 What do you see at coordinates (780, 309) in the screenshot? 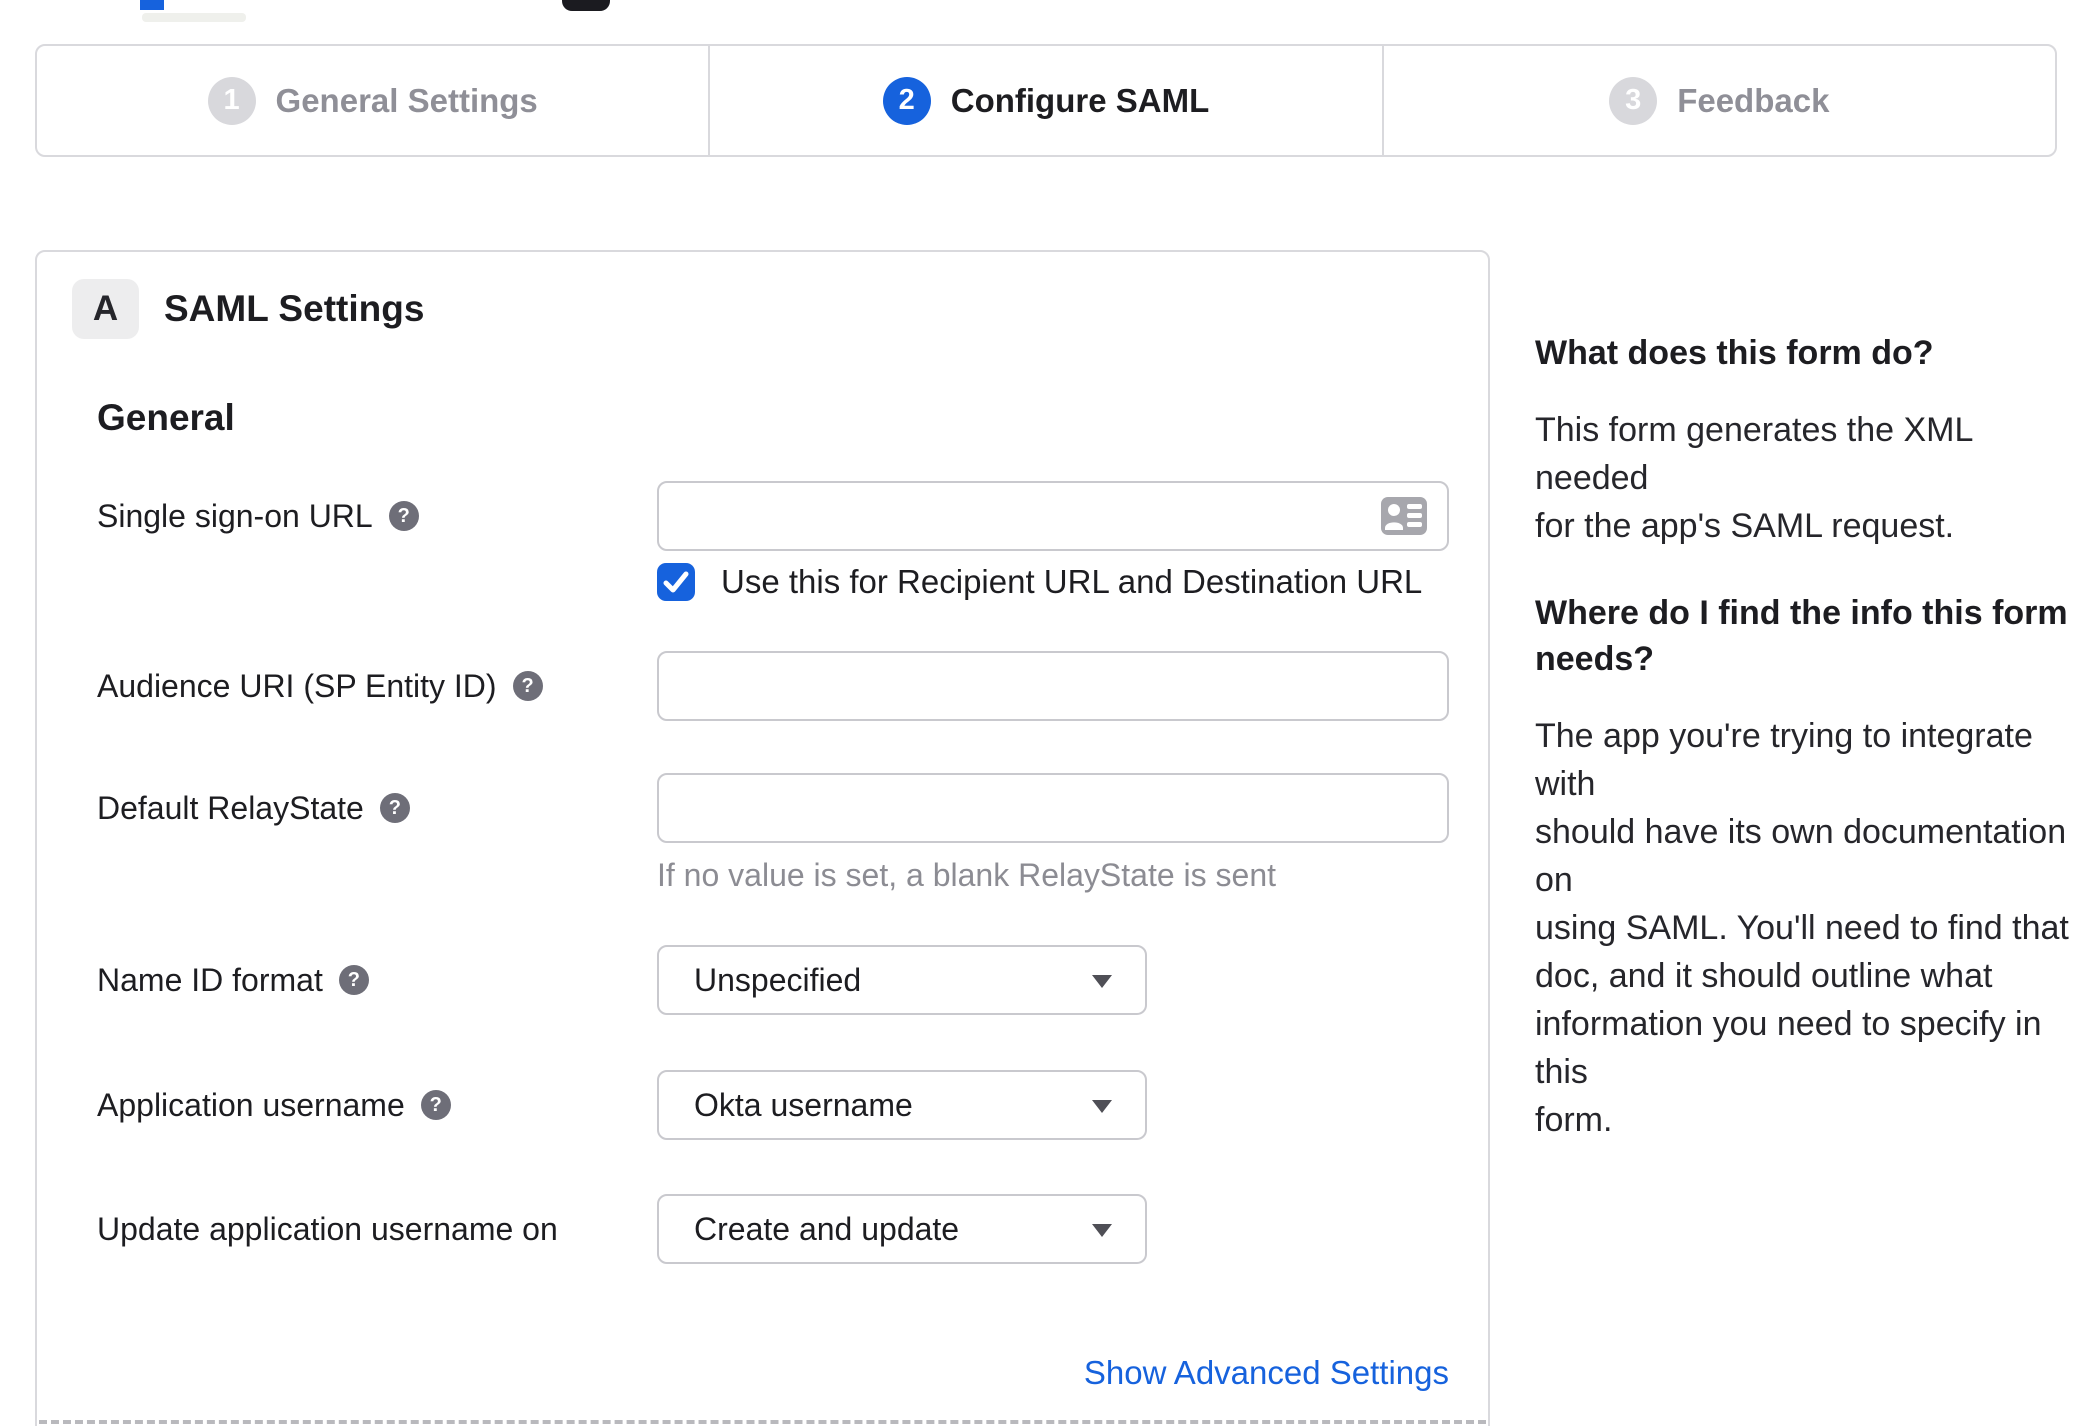
I see `panel-header: A SAML Settings` at bounding box center [780, 309].